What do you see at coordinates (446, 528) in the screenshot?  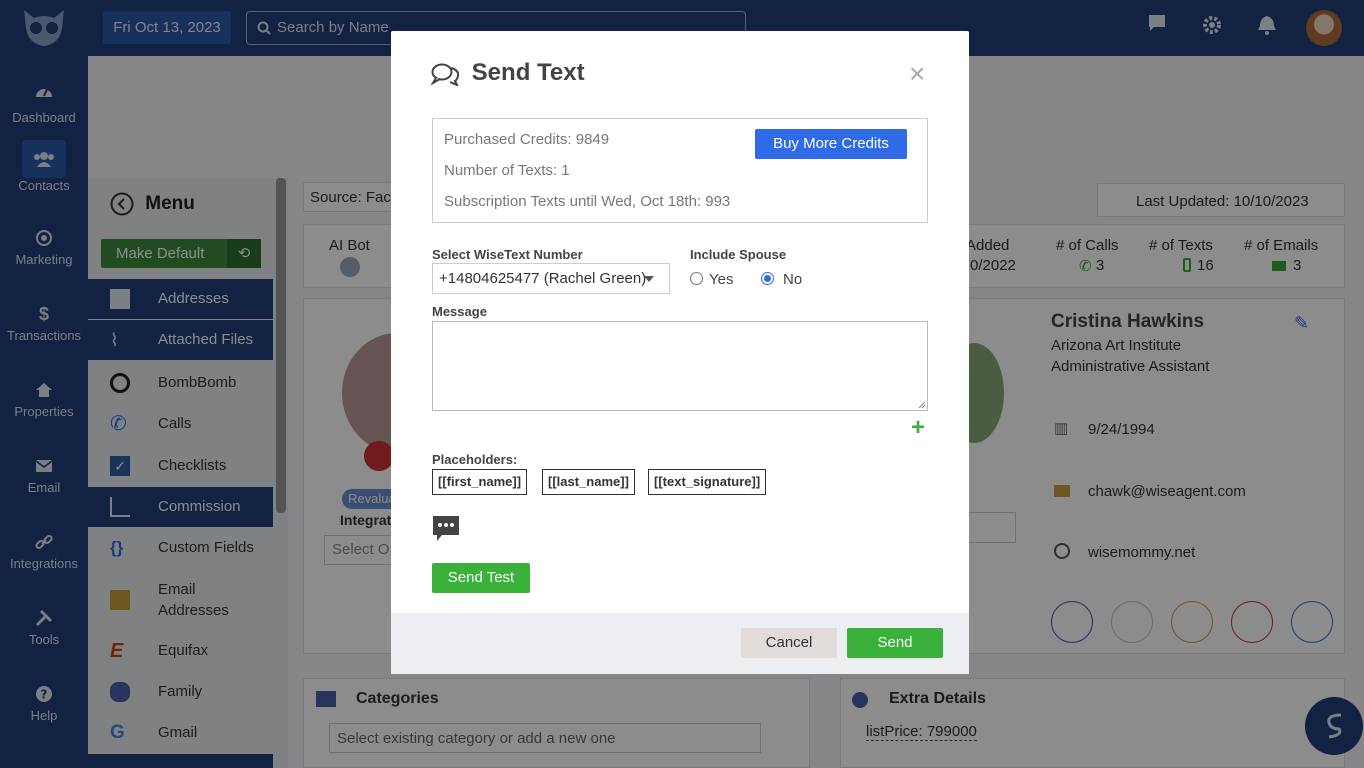 I see `ellipsis-chat-icon` at bounding box center [446, 528].